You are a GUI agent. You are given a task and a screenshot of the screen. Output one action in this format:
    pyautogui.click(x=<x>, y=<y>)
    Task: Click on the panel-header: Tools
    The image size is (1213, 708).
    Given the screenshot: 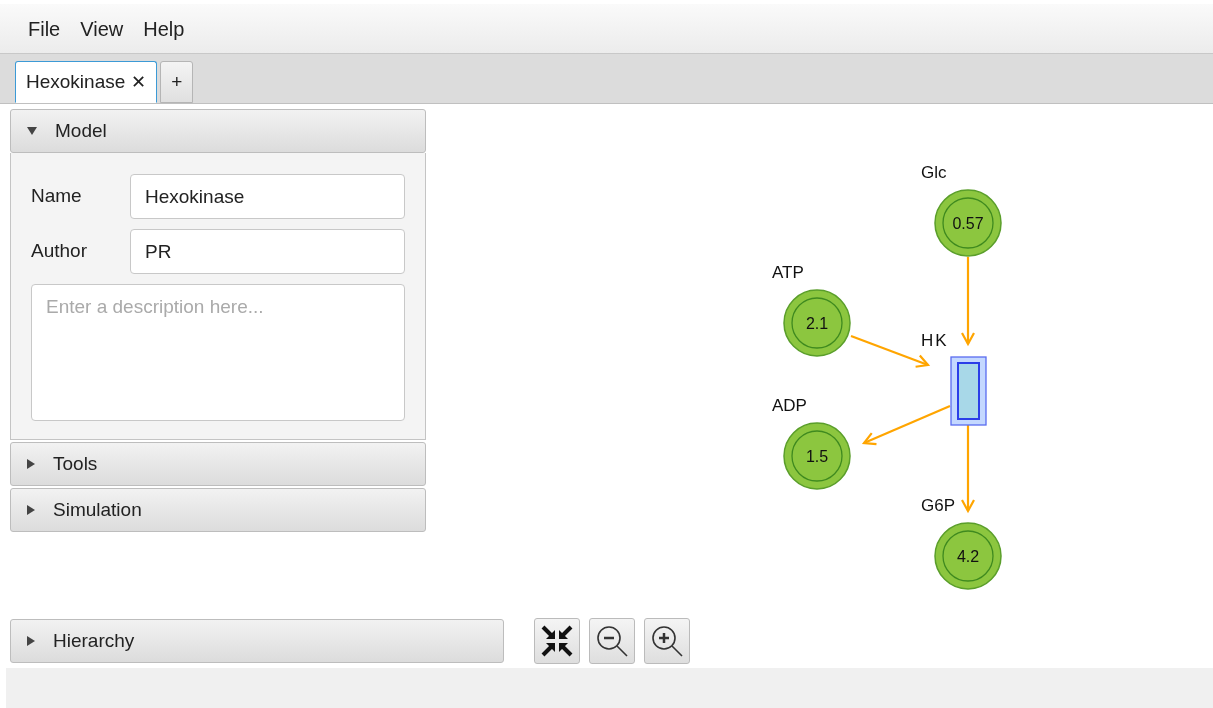 What is the action you would take?
    pyautogui.click(x=218, y=464)
    